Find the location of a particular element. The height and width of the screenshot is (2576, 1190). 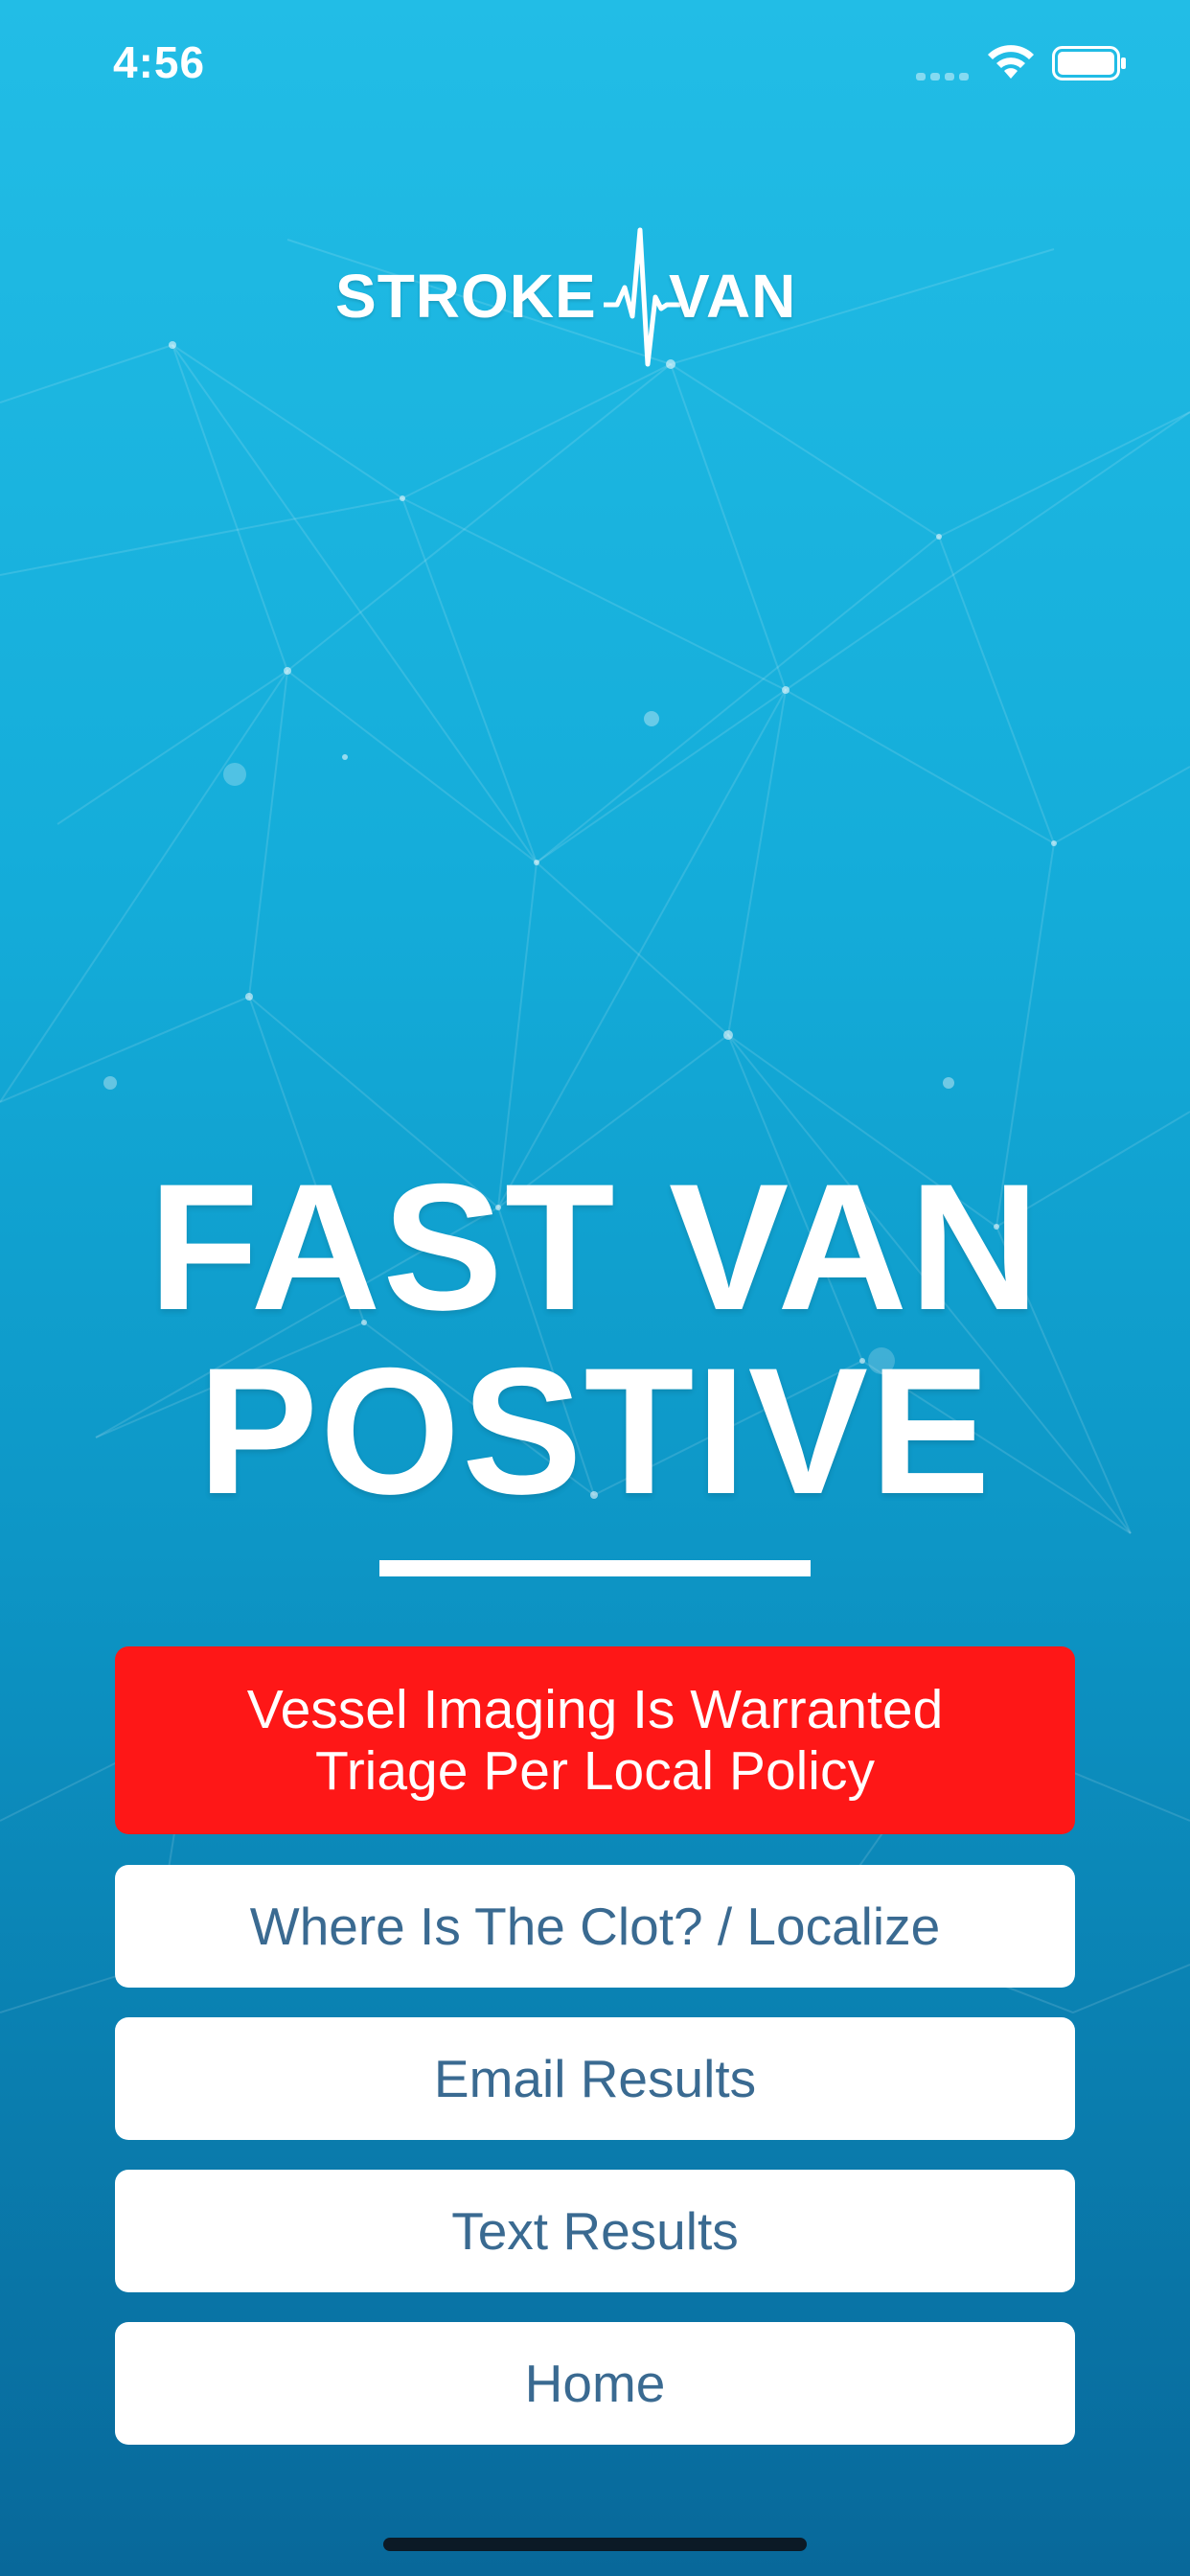

status-time: 4:56 is located at coordinates (159, 62).